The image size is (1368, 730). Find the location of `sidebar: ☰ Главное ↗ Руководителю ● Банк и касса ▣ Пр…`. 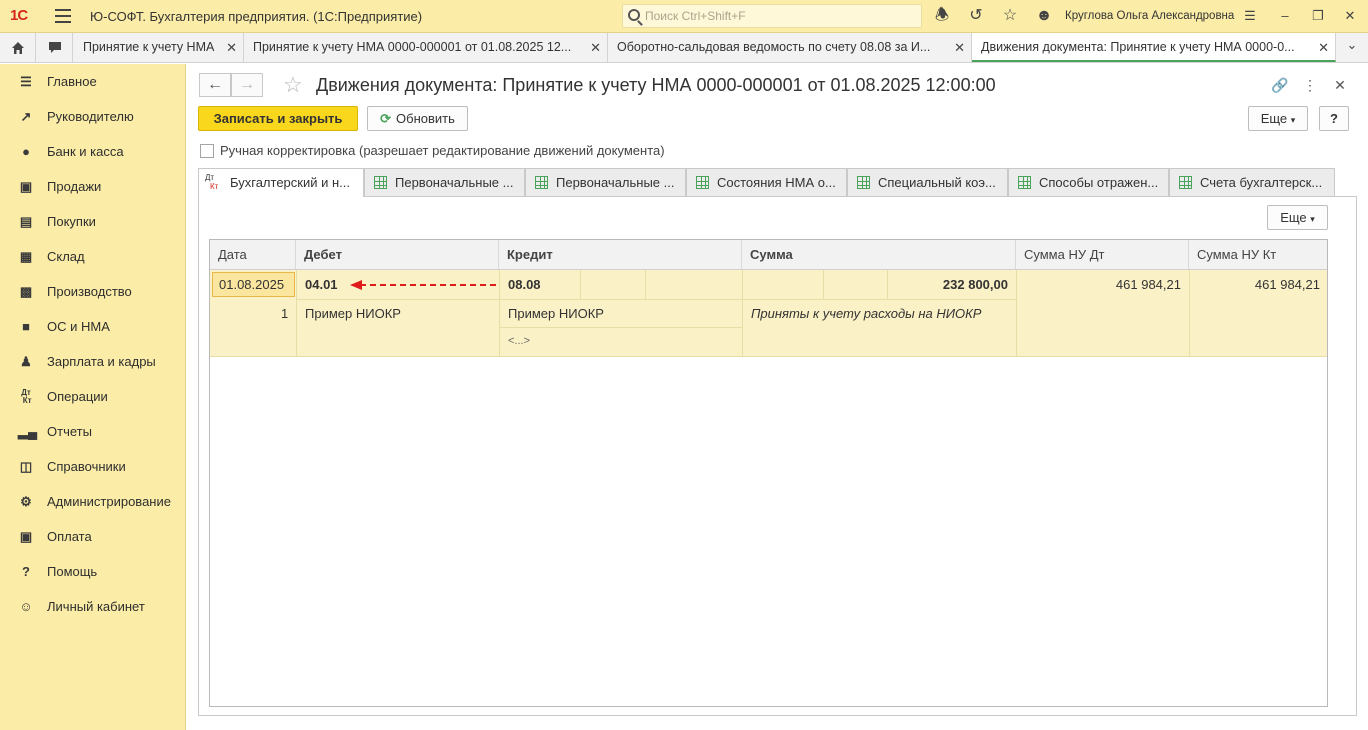

sidebar: ☰ Главное ↗ Руководителю ● Банк и касса ▣ Пр… is located at coordinates (93, 397).